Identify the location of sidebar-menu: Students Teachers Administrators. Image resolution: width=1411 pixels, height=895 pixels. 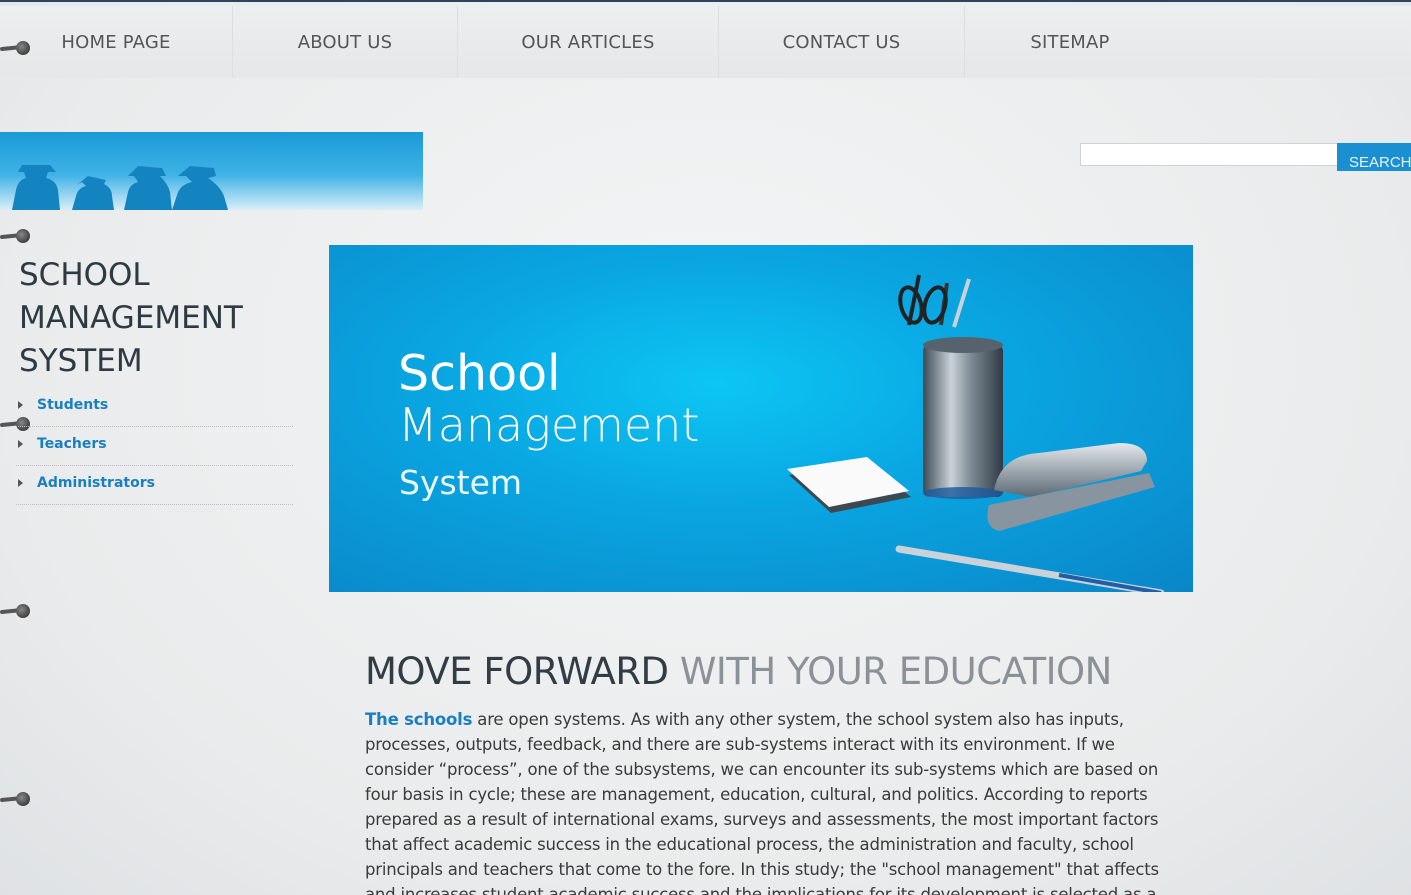
(154, 446).